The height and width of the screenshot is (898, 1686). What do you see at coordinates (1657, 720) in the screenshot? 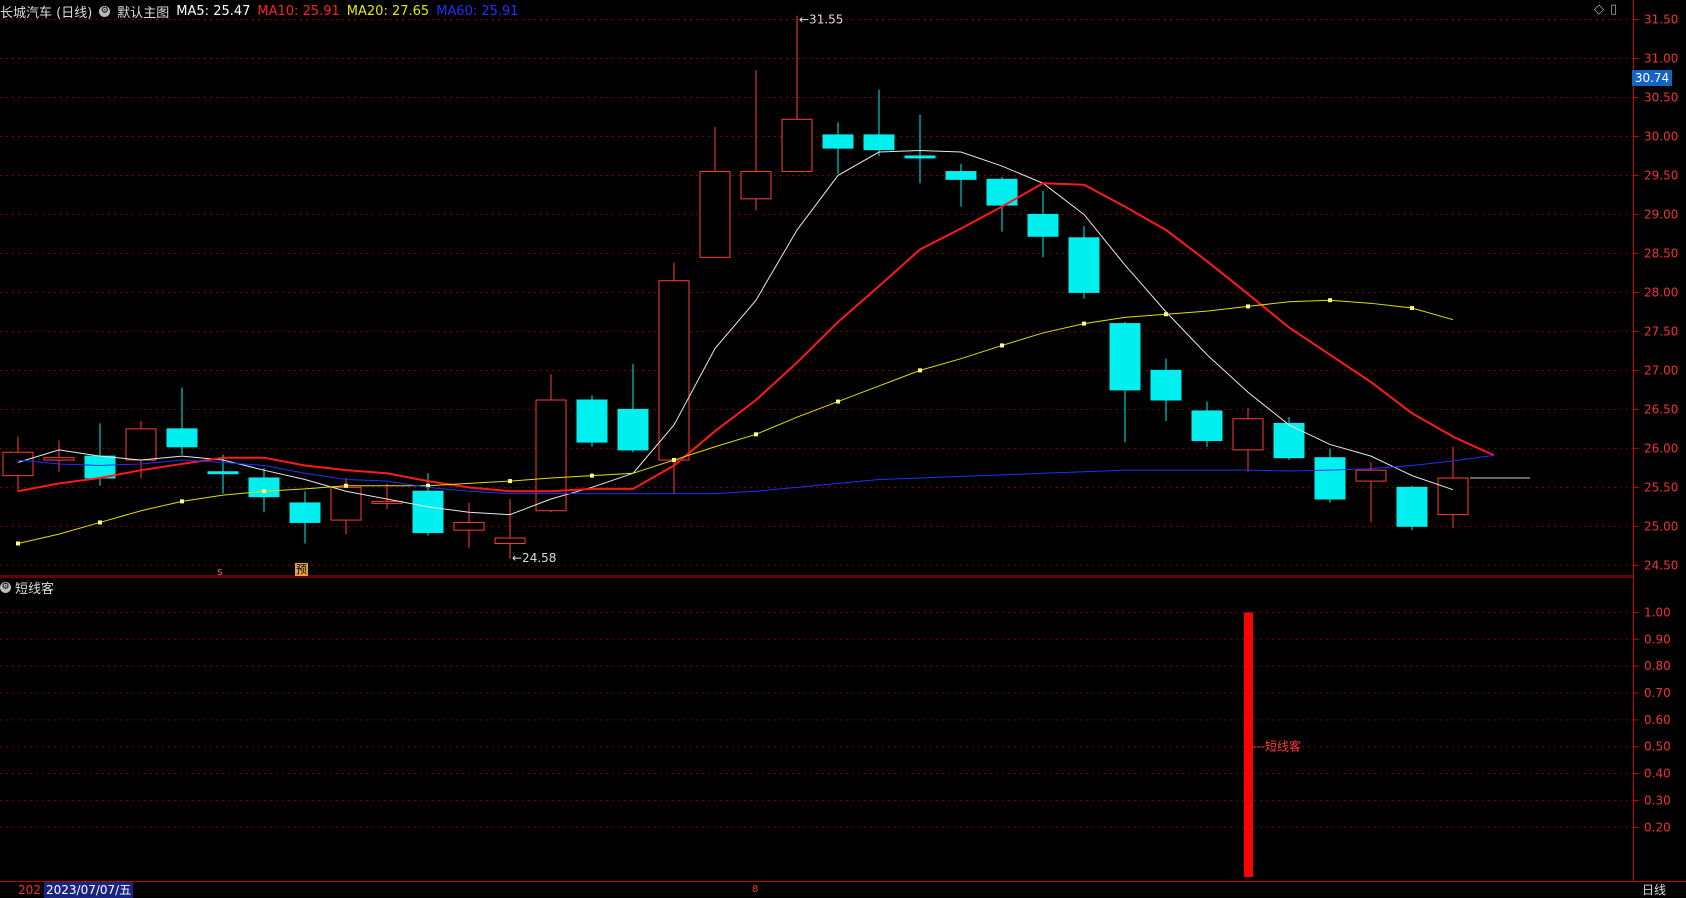
I see `indicator-tick-label: 0.60` at bounding box center [1657, 720].